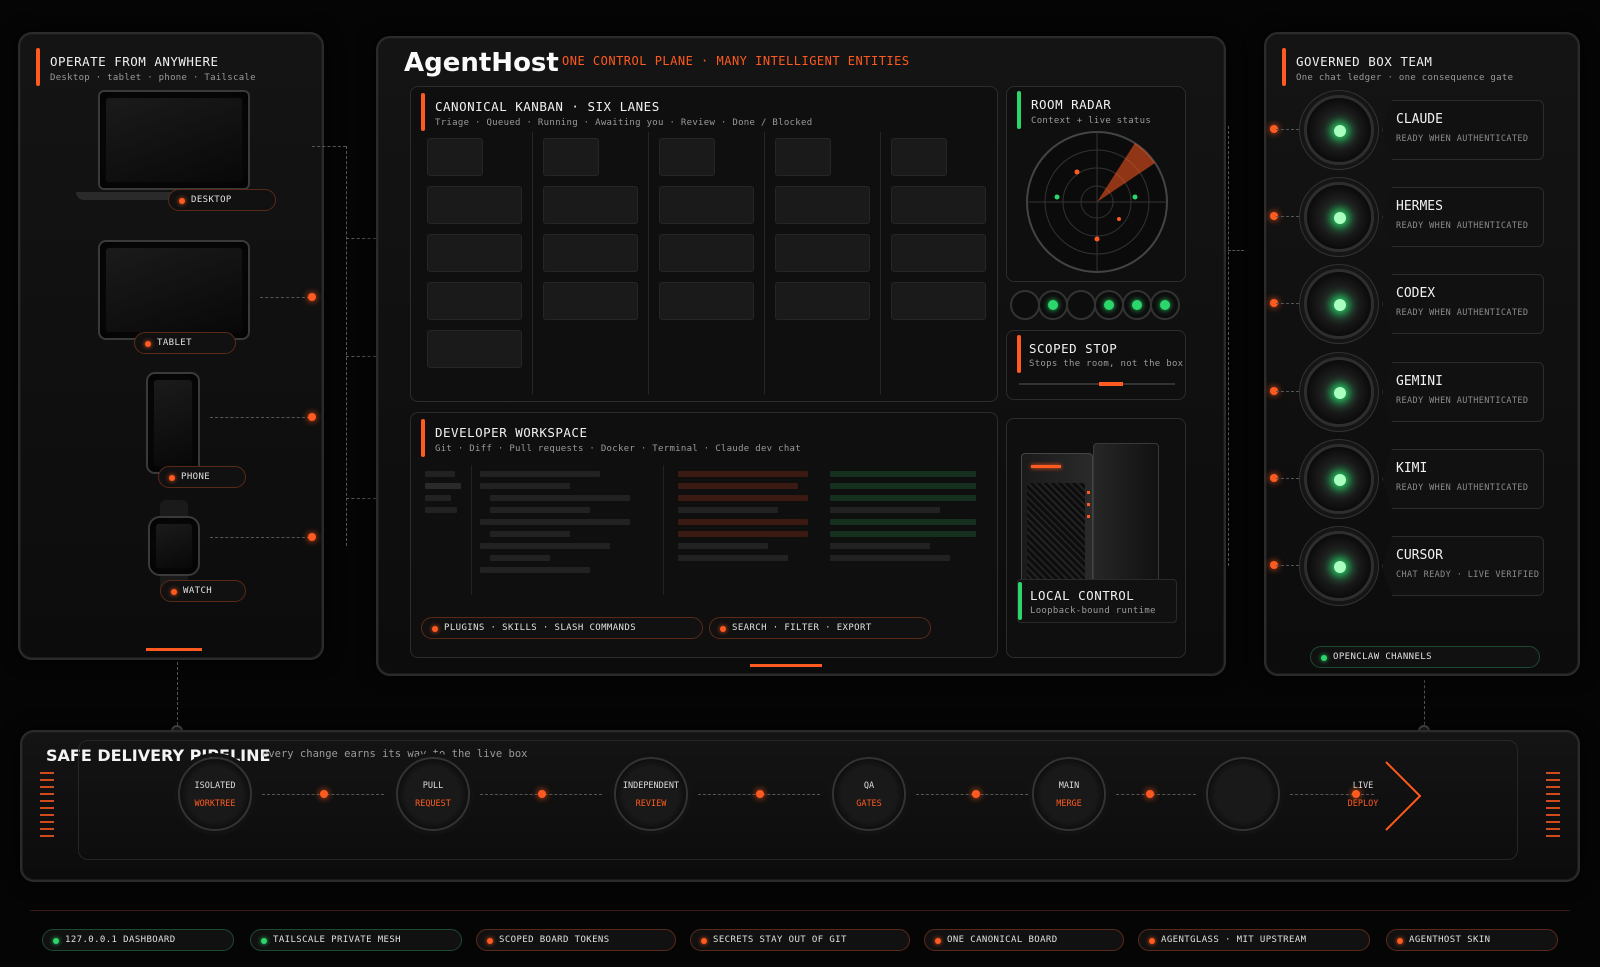  What do you see at coordinates (869, 794) in the screenshot?
I see `stage-qa-gates: QA GATES` at bounding box center [869, 794].